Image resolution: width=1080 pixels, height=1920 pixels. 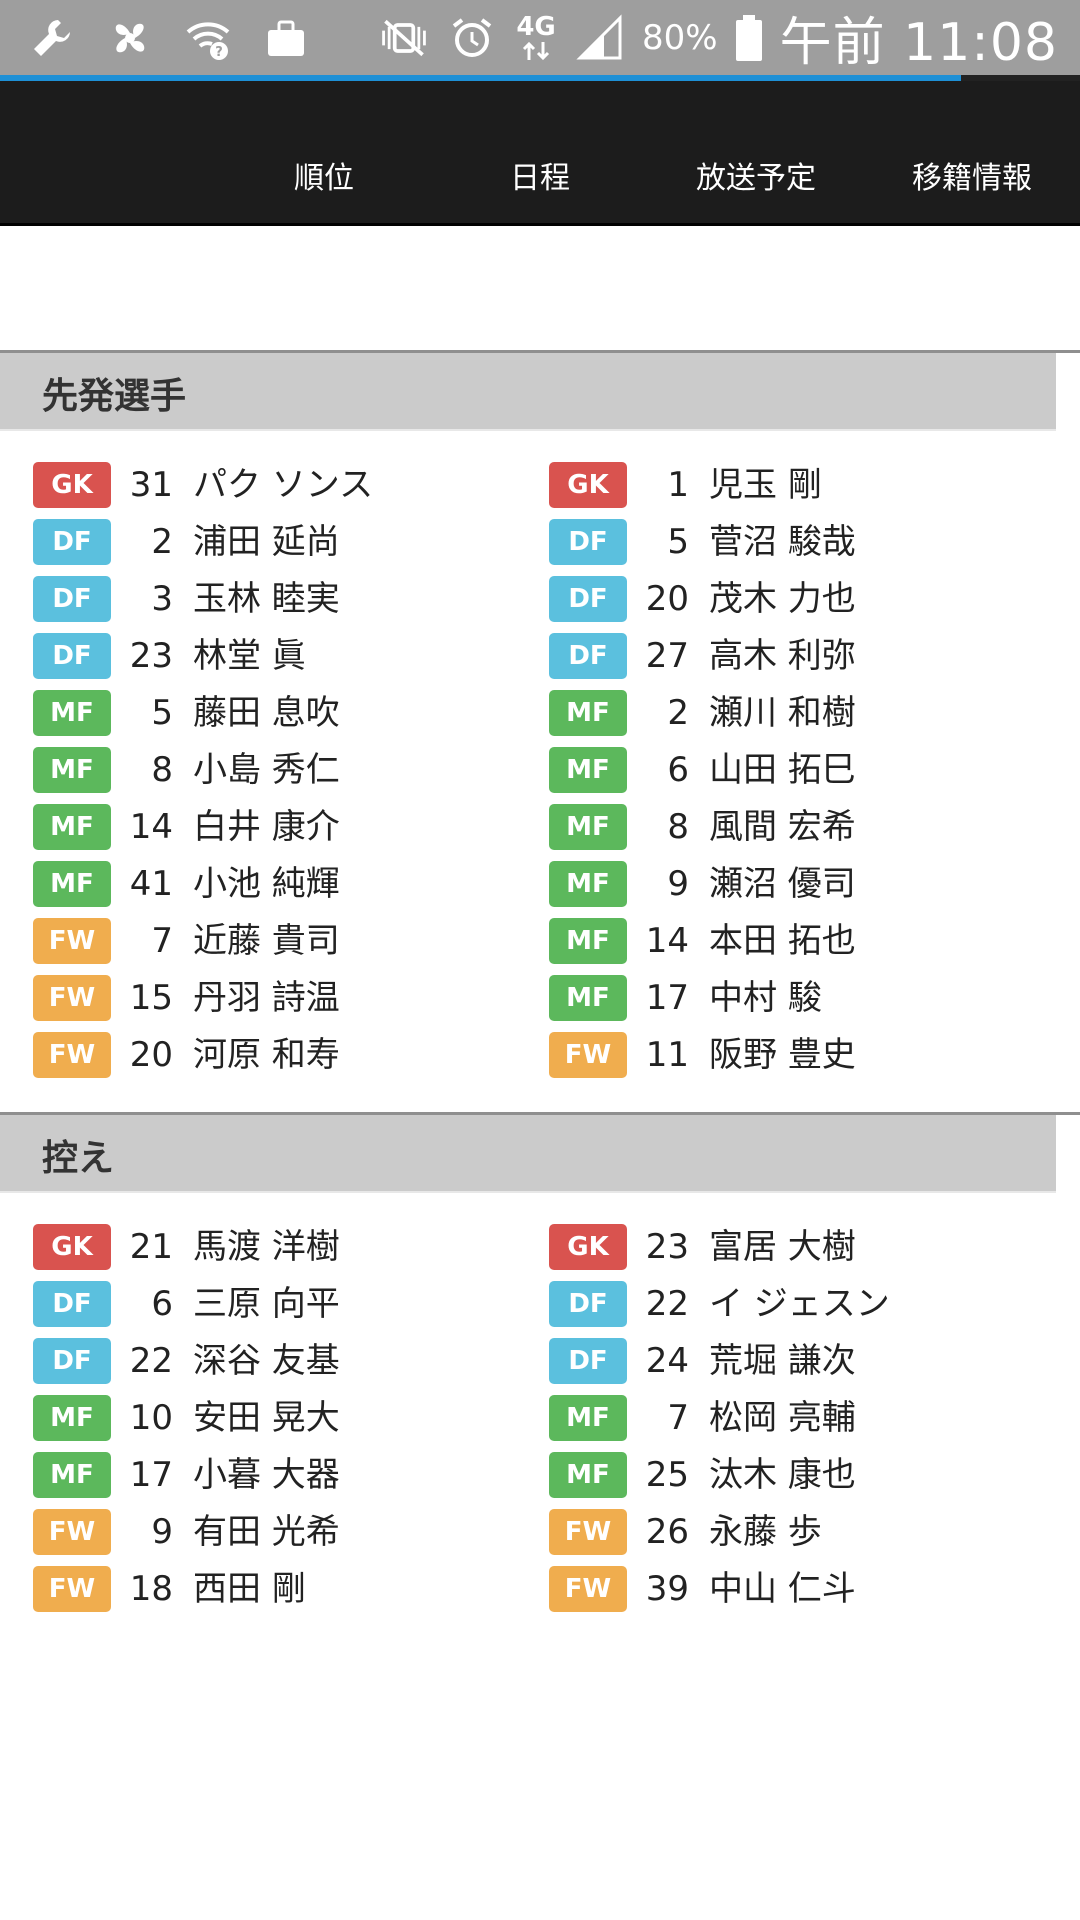 What do you see at coordinates (151, 998) in the screenshot?
I see `player-number: 15` at bounding box center [151, 998].